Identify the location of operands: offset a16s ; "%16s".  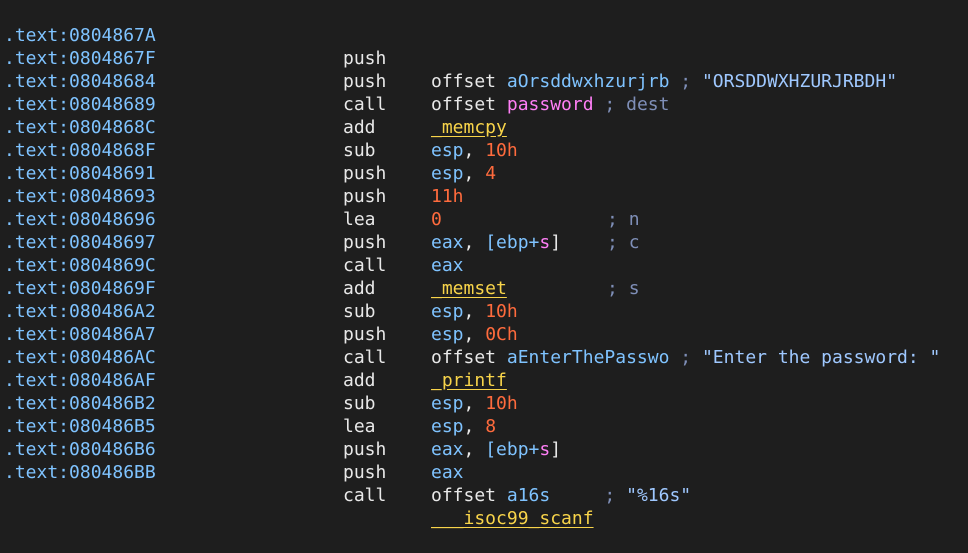
(561, 495).